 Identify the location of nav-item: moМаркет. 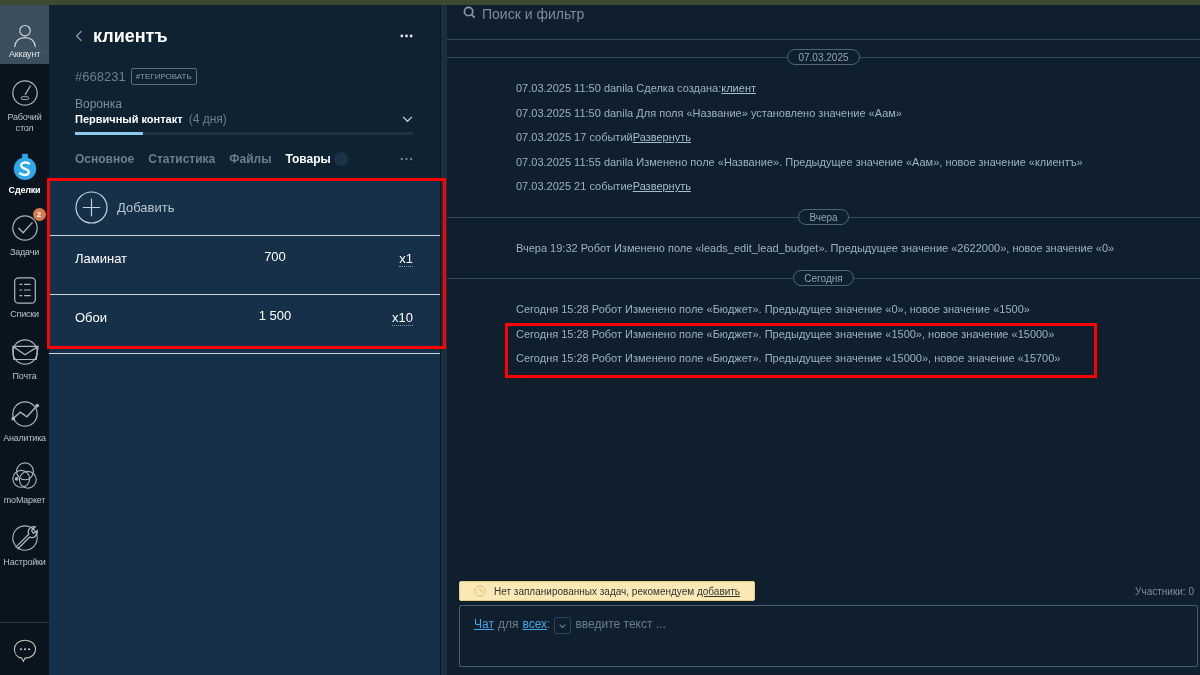
(24, 478).